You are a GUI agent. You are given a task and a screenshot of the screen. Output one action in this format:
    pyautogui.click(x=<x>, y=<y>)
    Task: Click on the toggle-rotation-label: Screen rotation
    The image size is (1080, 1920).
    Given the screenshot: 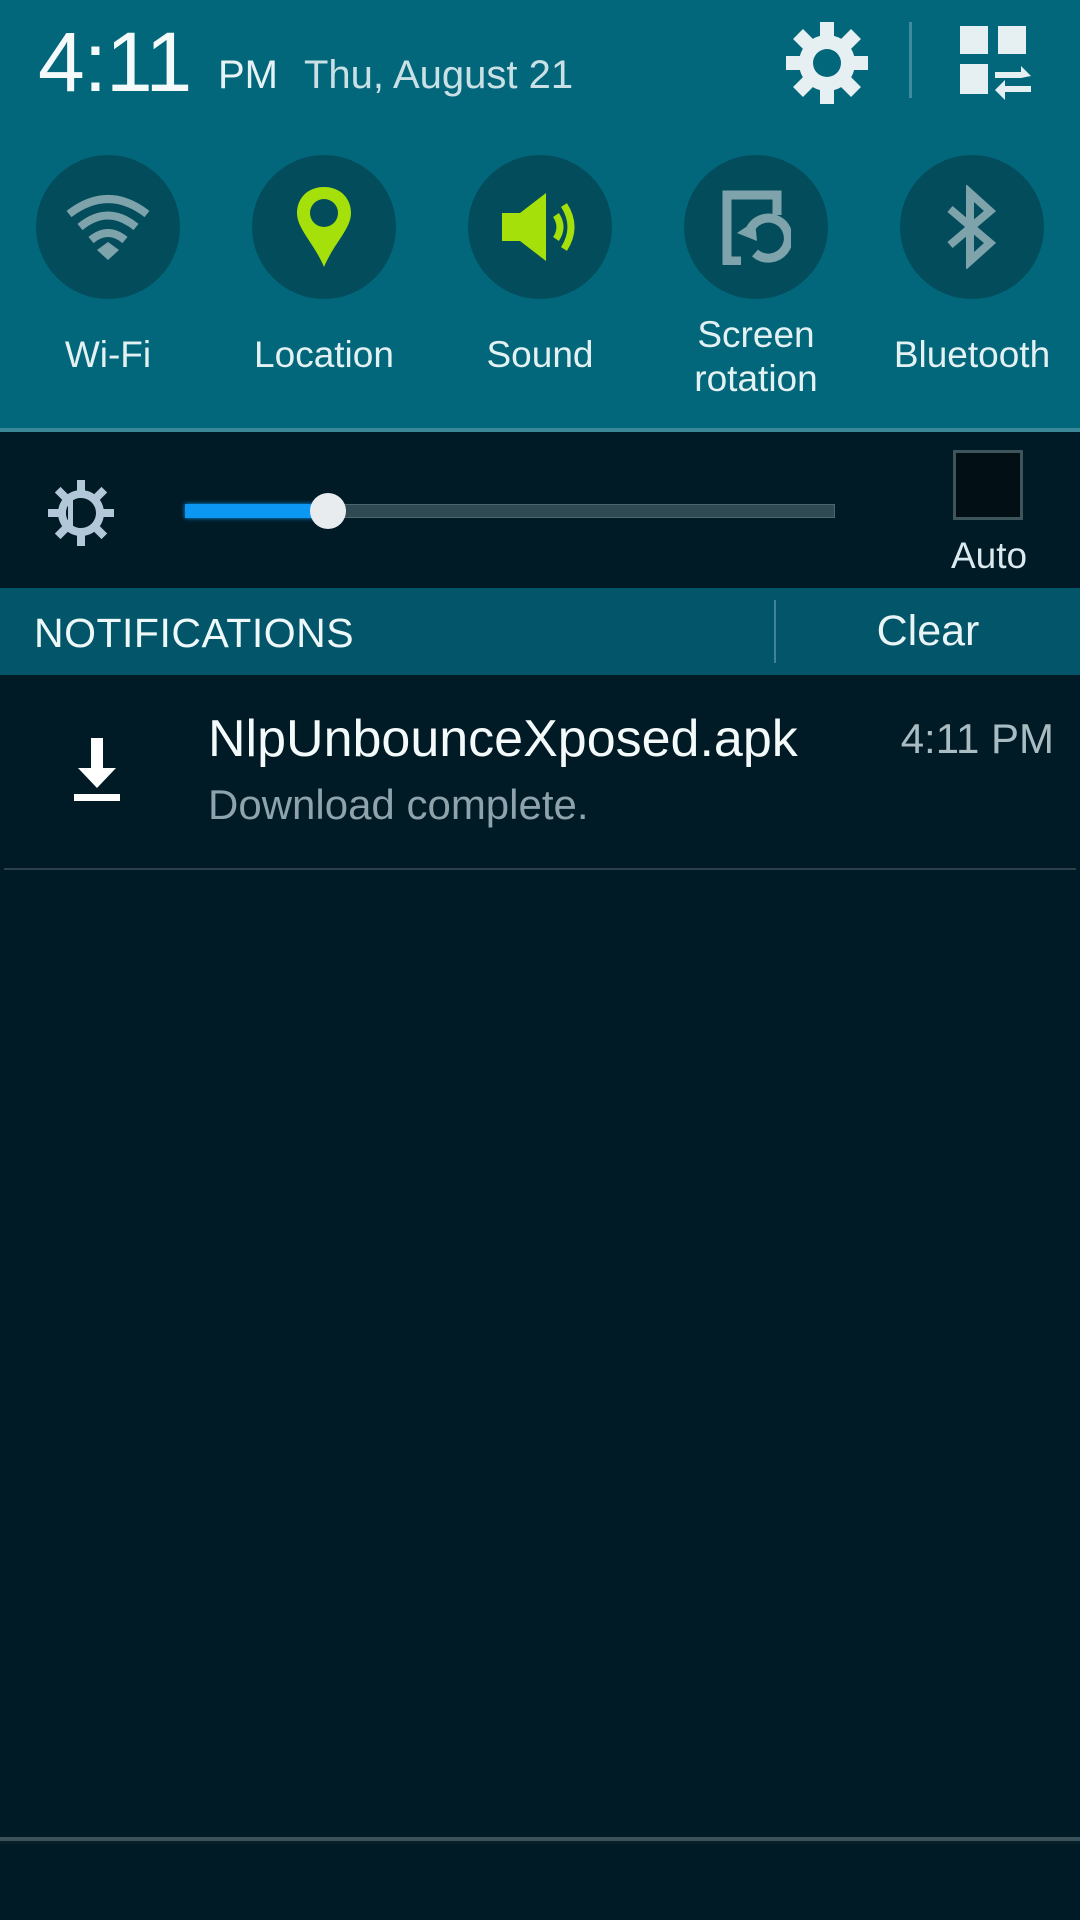 What is the action you would take?
    pyautogui.click(x=756, y=357)
    